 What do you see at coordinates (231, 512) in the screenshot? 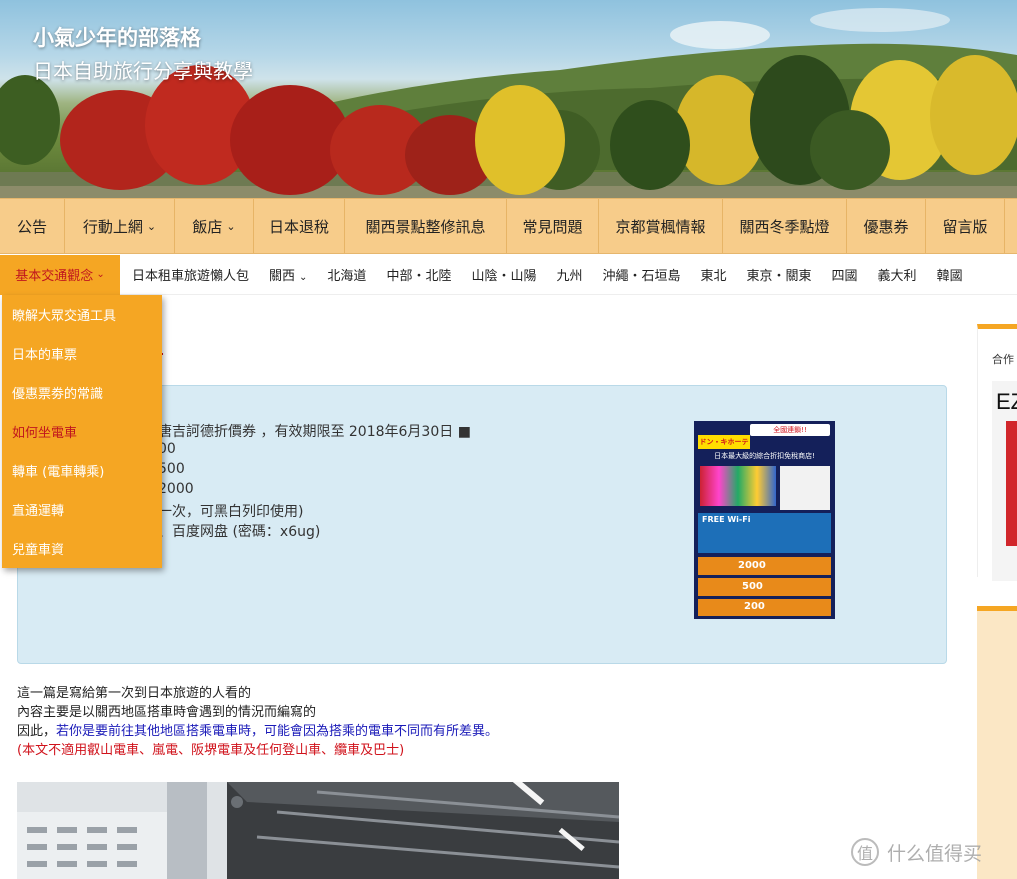
I see `coupon-info-line: 一次，可黑白列印使用)` at bounding box center [231, 512].